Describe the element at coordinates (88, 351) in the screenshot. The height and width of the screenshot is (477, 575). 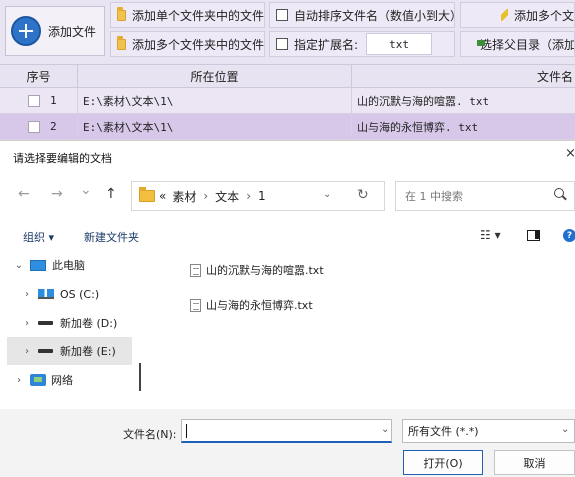
I see `tree-item-label: 新加卷 (E:)` at that location.